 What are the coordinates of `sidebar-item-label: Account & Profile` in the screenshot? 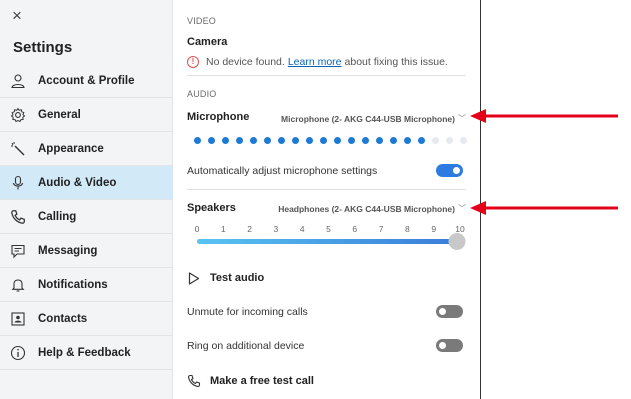 It's located at (86, 80).